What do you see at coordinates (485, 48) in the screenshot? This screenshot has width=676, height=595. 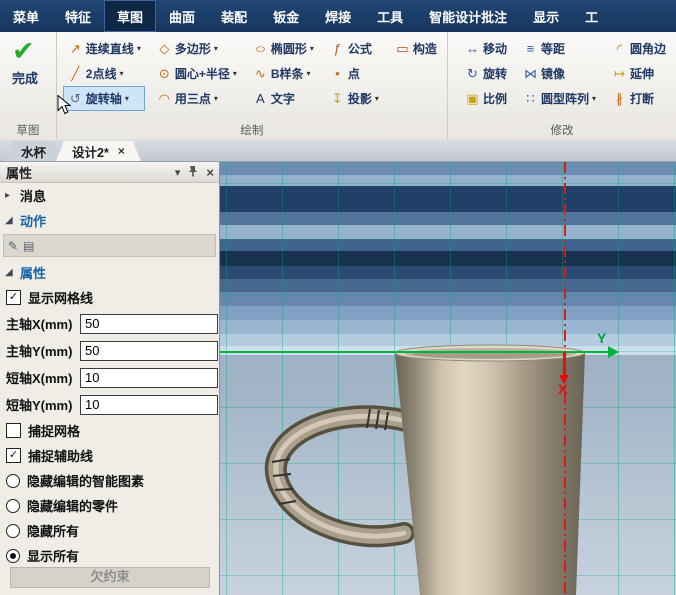 I see `move-button: ↔ 移动` at bounding box center [485, 48].